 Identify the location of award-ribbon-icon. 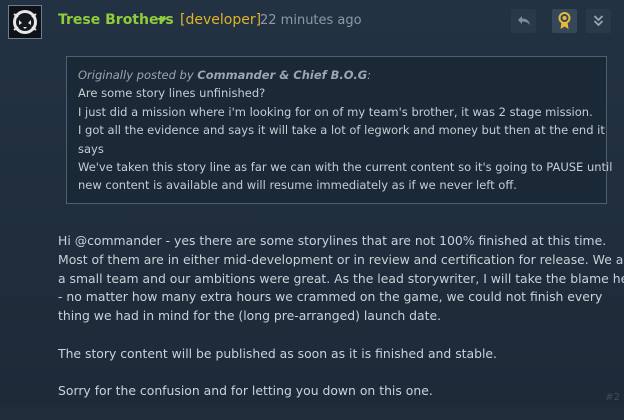
(564, 20).